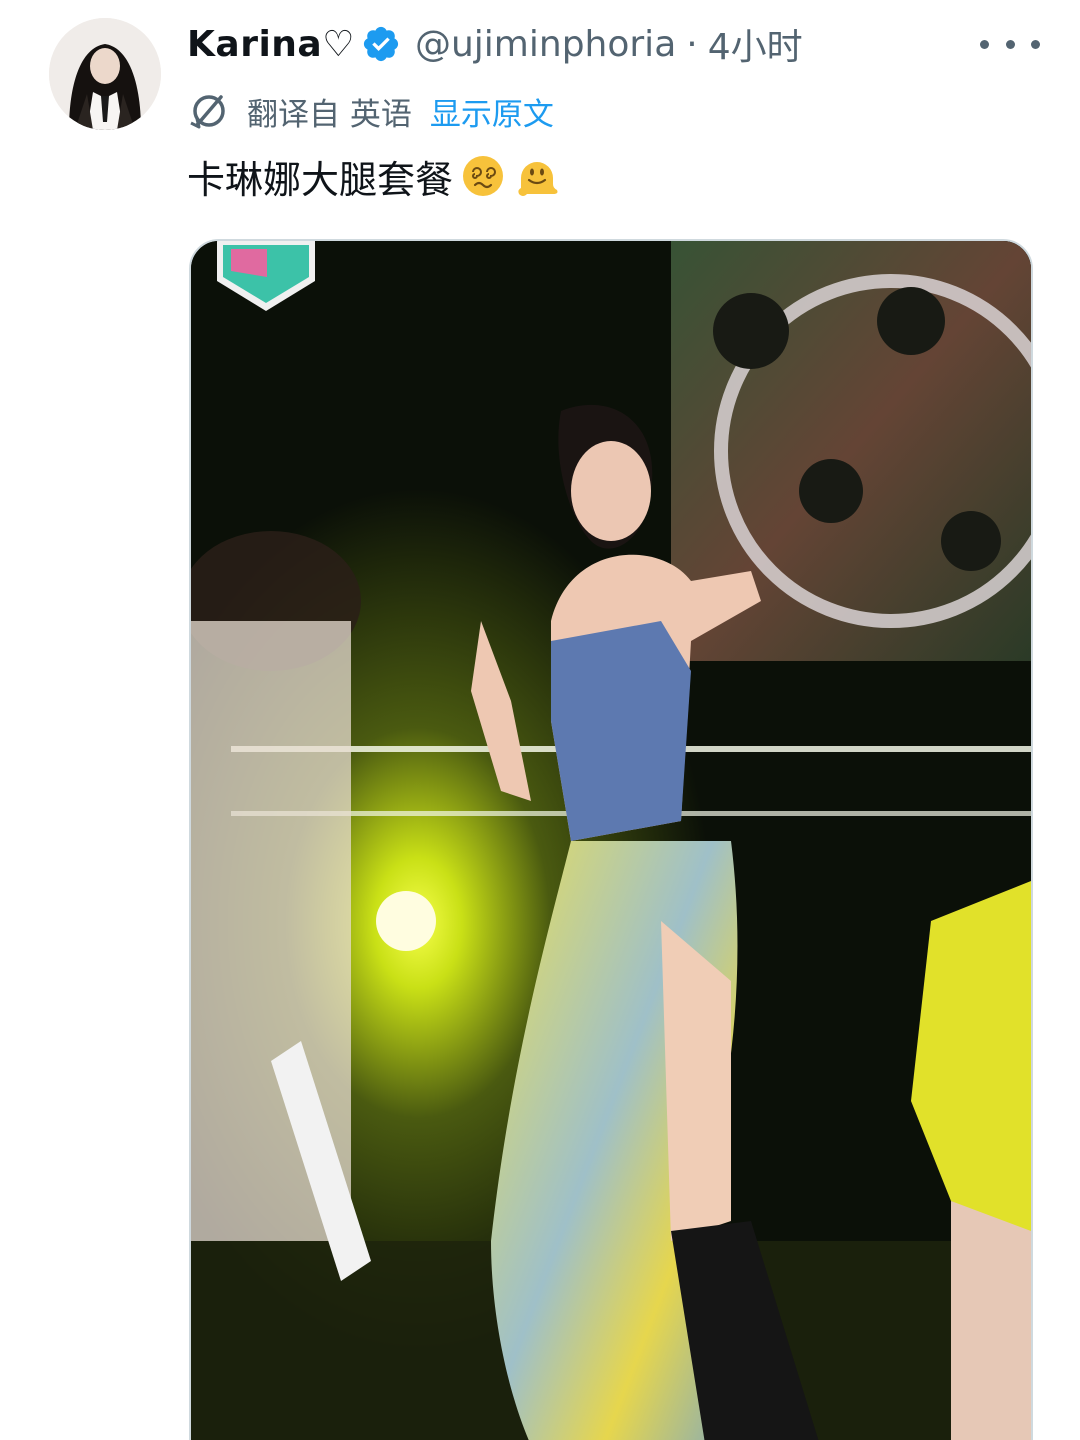  Describe the element at coordinates (105, 74) in the screenshot. I see `avatar` at that location.